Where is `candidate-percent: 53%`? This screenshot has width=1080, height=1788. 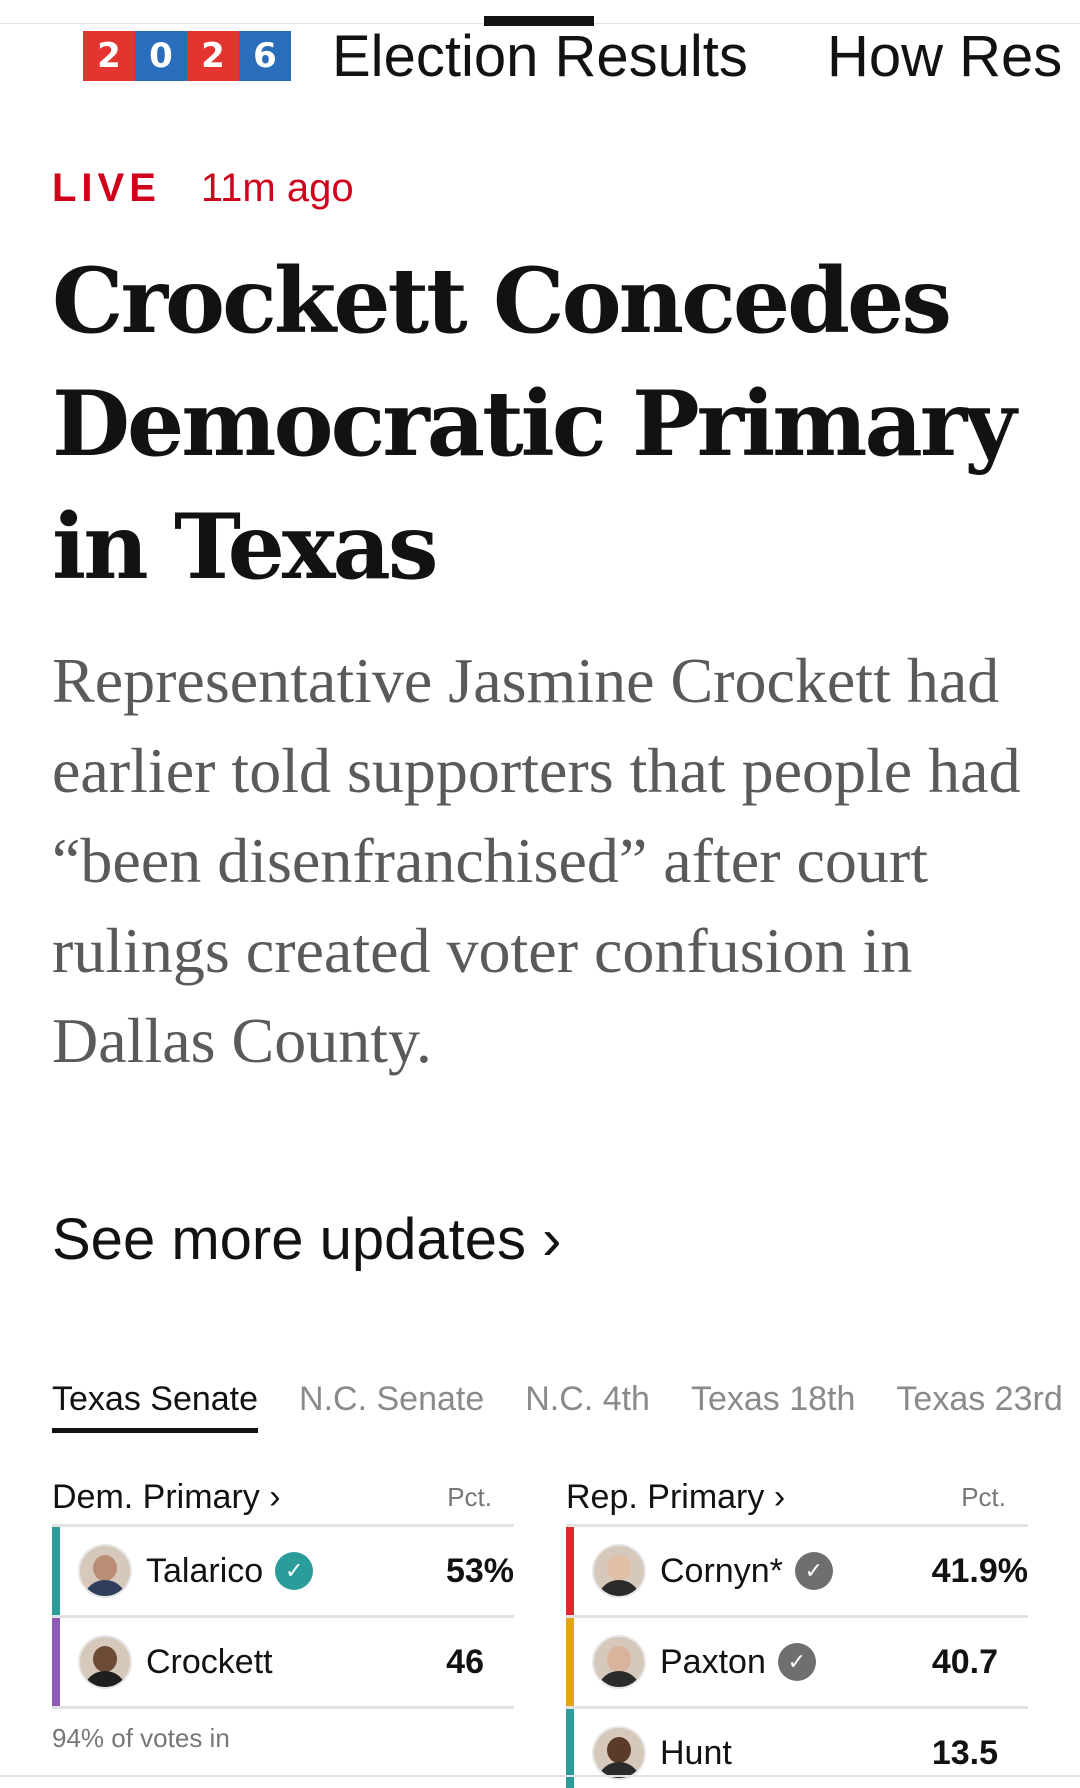
candidate-percent: 53% is located at coordinates (479, 1570).